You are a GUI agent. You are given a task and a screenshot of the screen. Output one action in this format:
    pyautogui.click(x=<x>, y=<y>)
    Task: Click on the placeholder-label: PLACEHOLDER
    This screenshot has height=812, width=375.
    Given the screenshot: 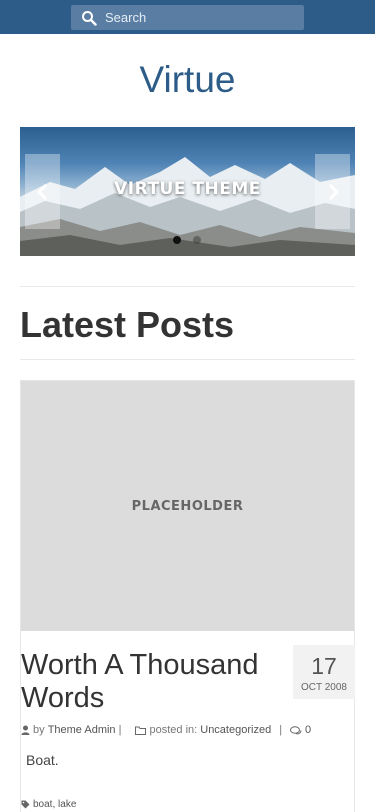 What is the action you would take?
    pyautogui.click(x=187, y=506)
    